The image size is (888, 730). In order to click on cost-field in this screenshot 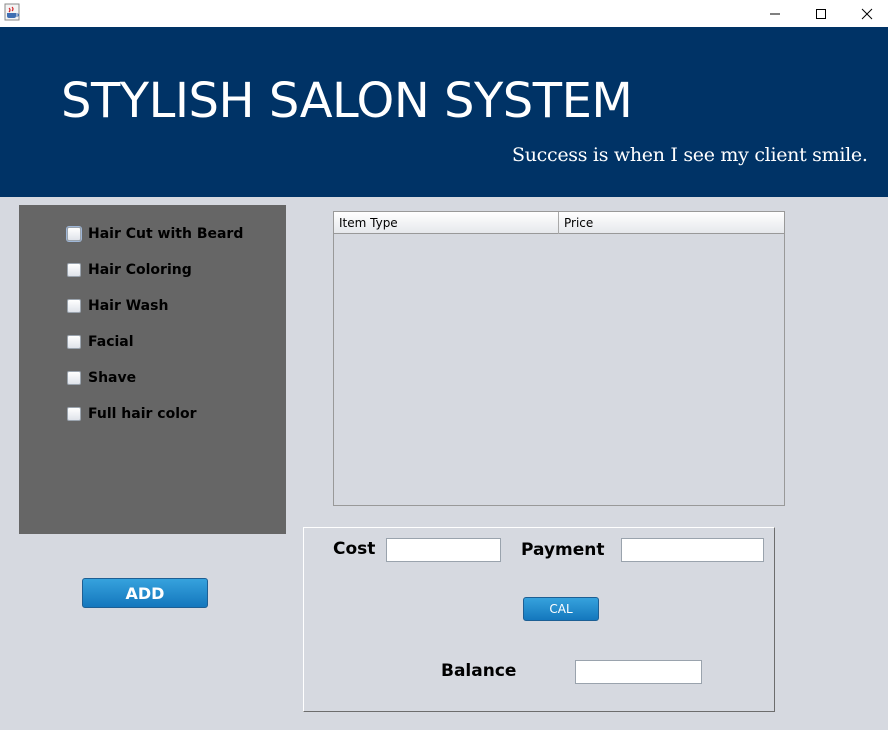, I will do `click(443, 550)`.